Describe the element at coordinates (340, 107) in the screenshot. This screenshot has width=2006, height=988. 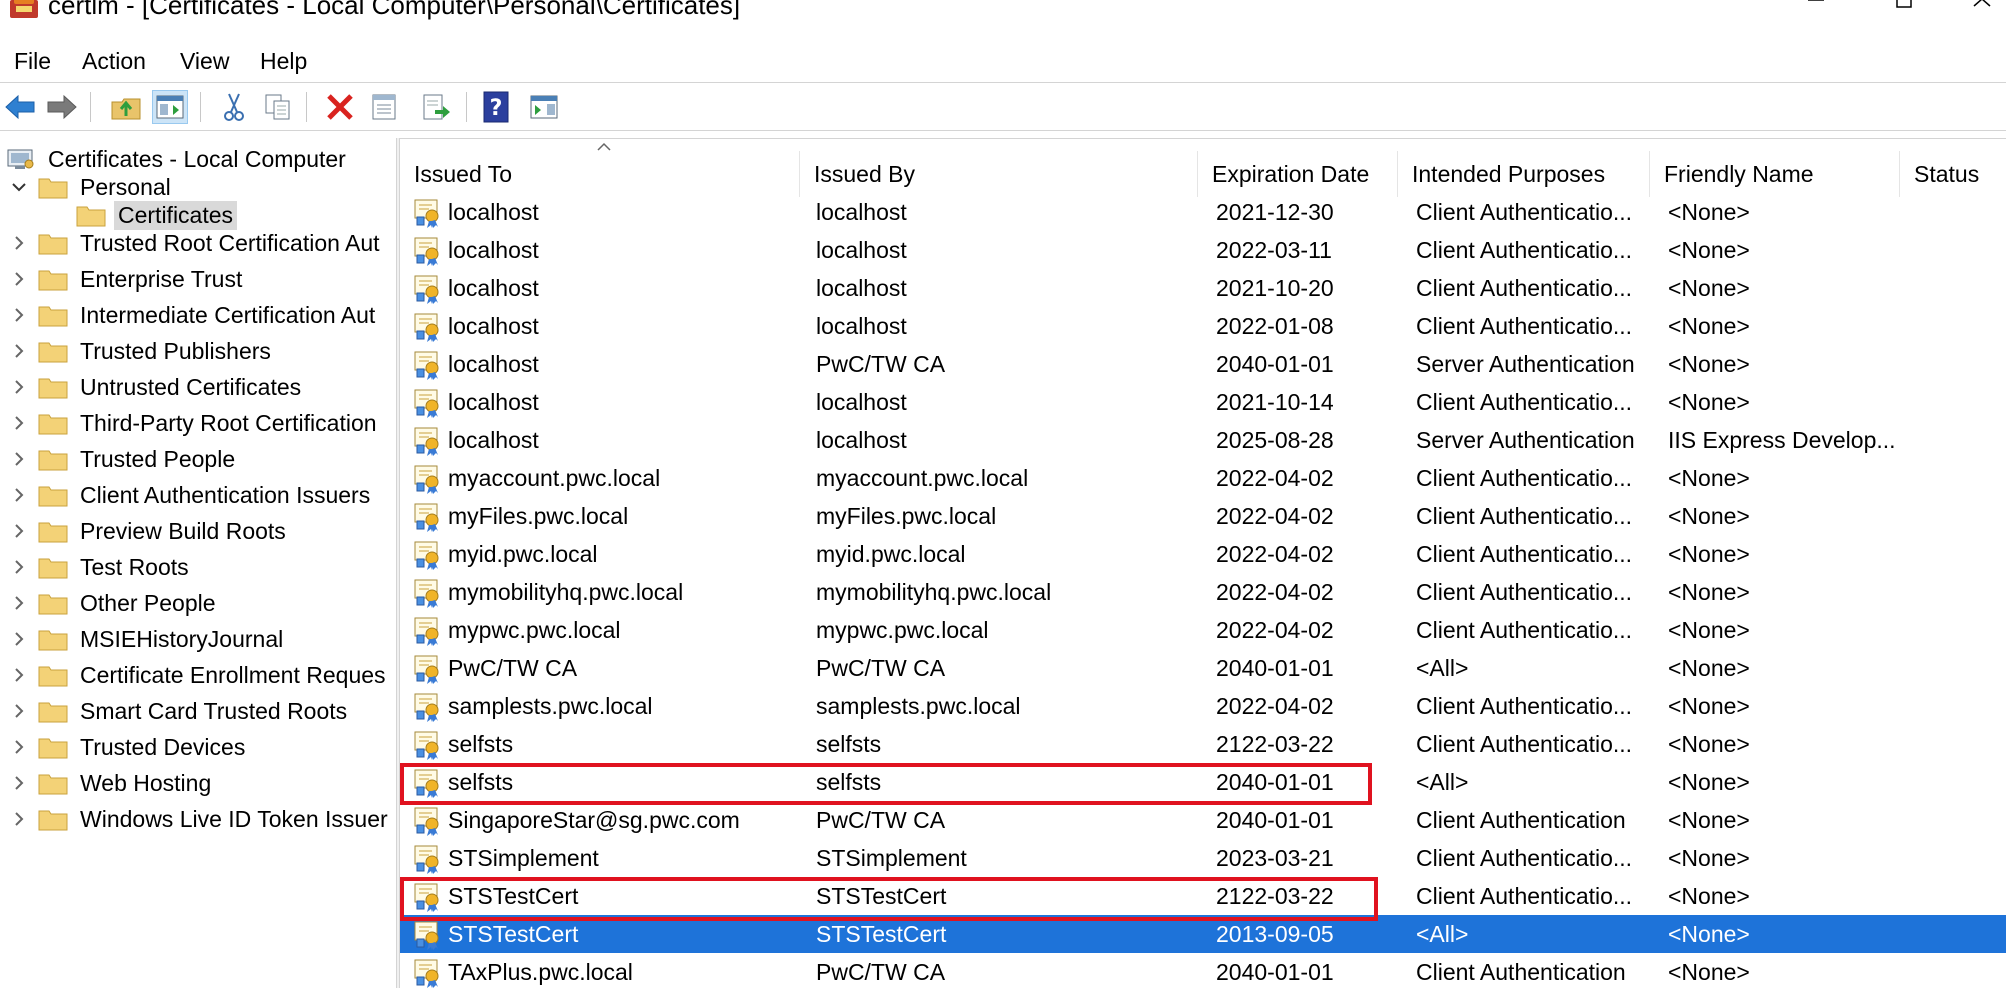
I see `delete-button` at that location.